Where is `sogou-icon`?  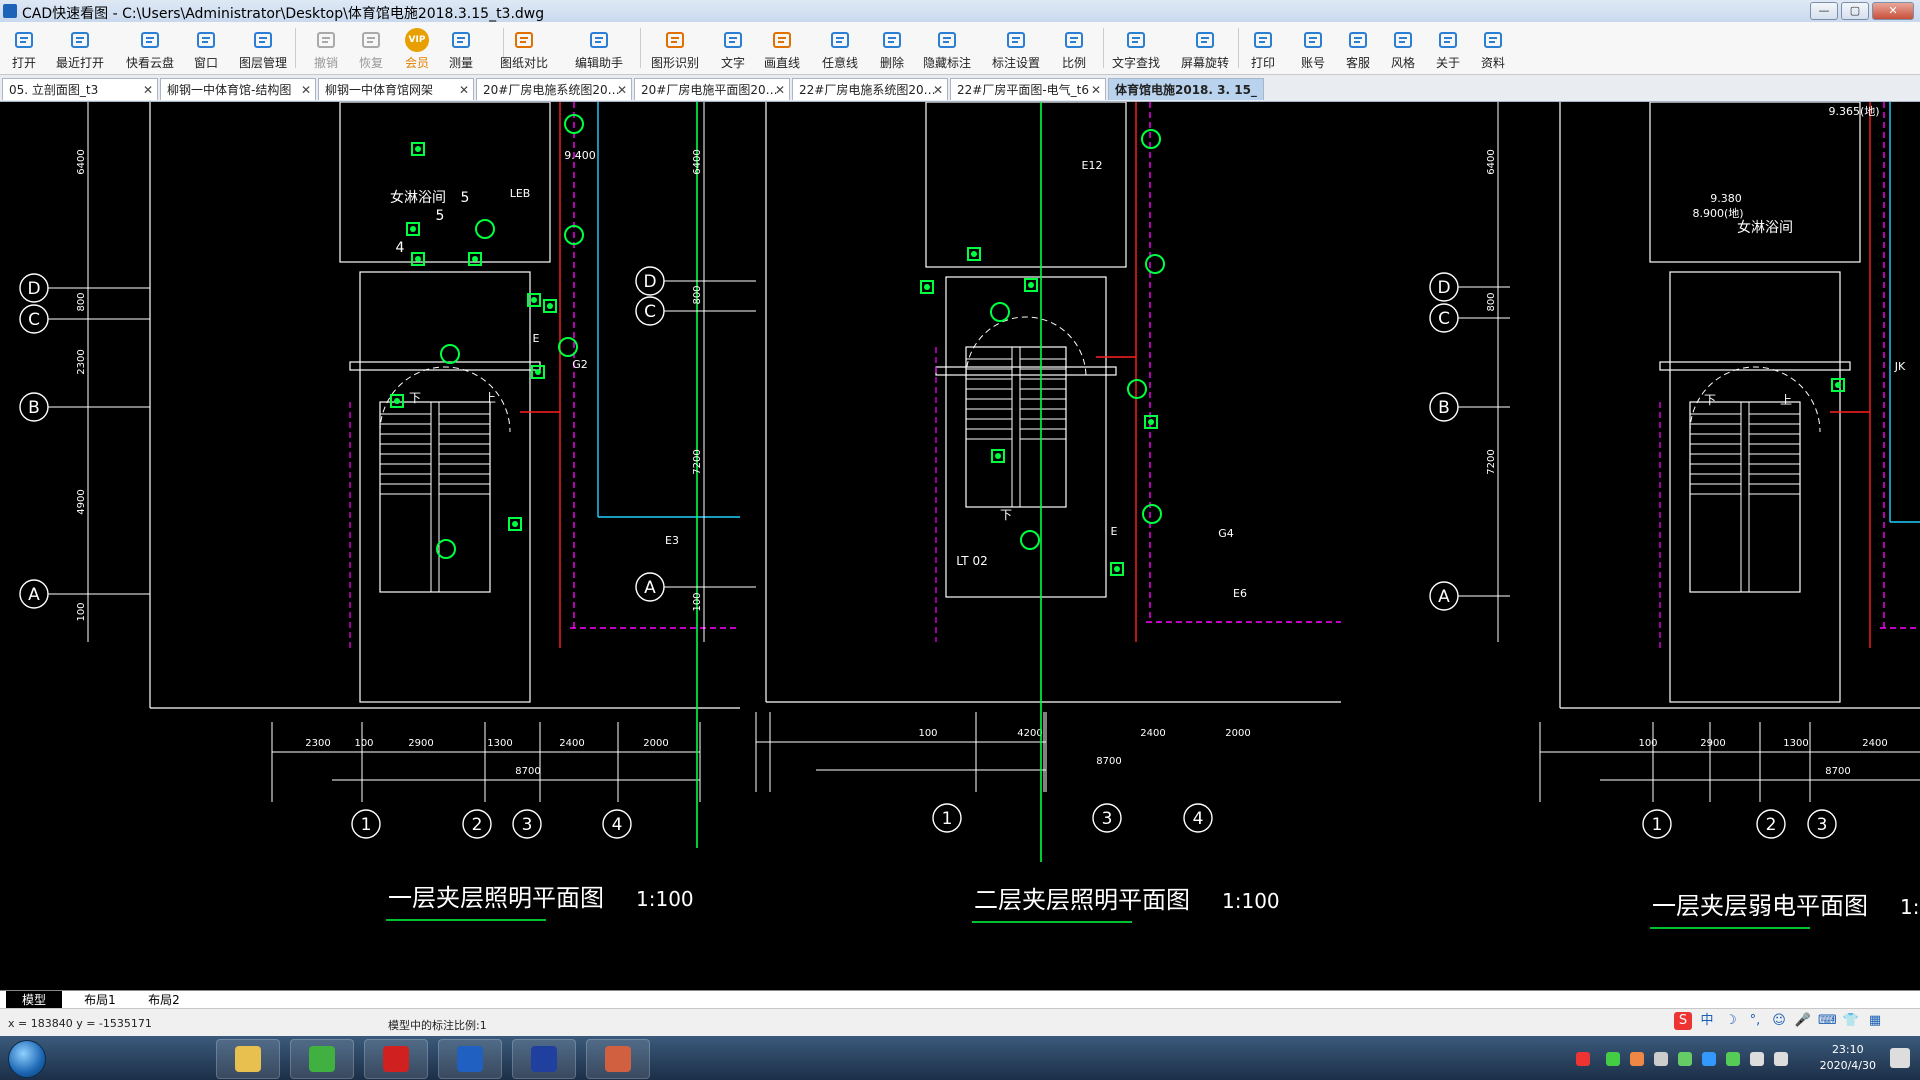 sogou-icon is located at coordinates (1583, 1059).